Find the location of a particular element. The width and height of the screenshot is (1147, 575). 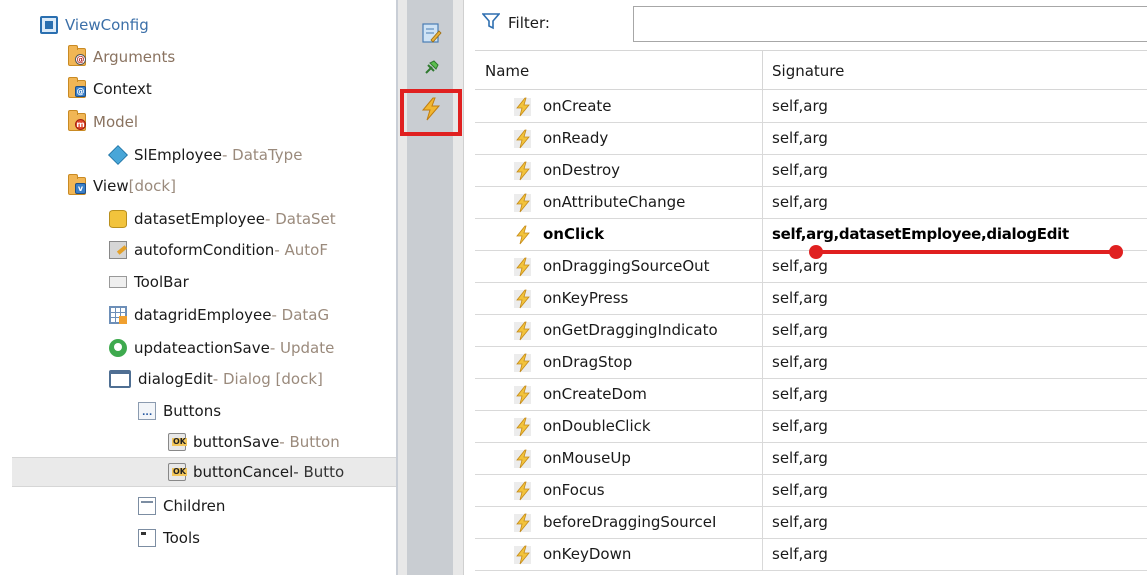

tree-item-suffix: - AutoF is located at coordinates (301, 250).